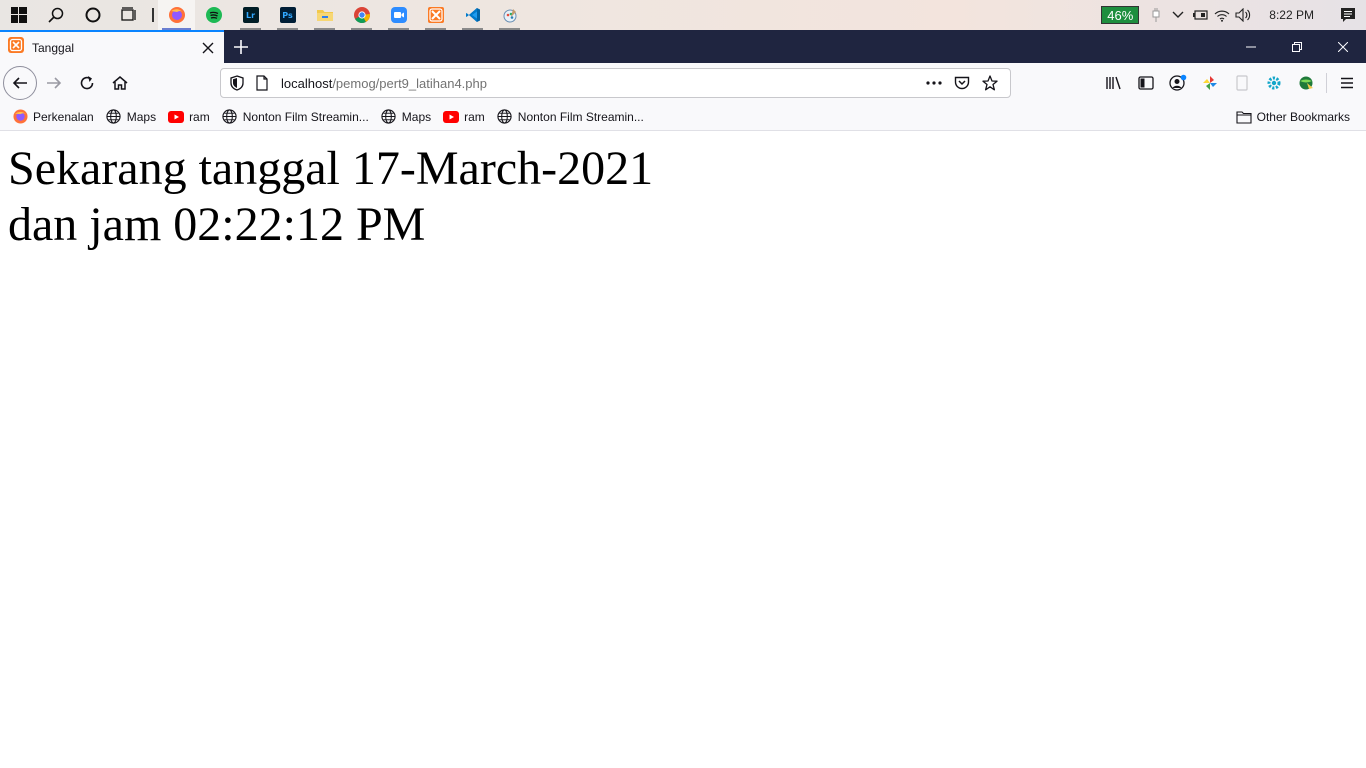 This screenshot has width=1366, height=768. Describe the element at coordinates (63, 116) in the screenshot. I see `bookmark-label: Perkenalan` at that location.